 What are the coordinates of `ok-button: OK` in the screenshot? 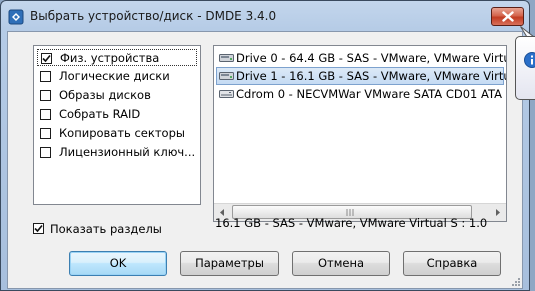 It's located at (118, 263).